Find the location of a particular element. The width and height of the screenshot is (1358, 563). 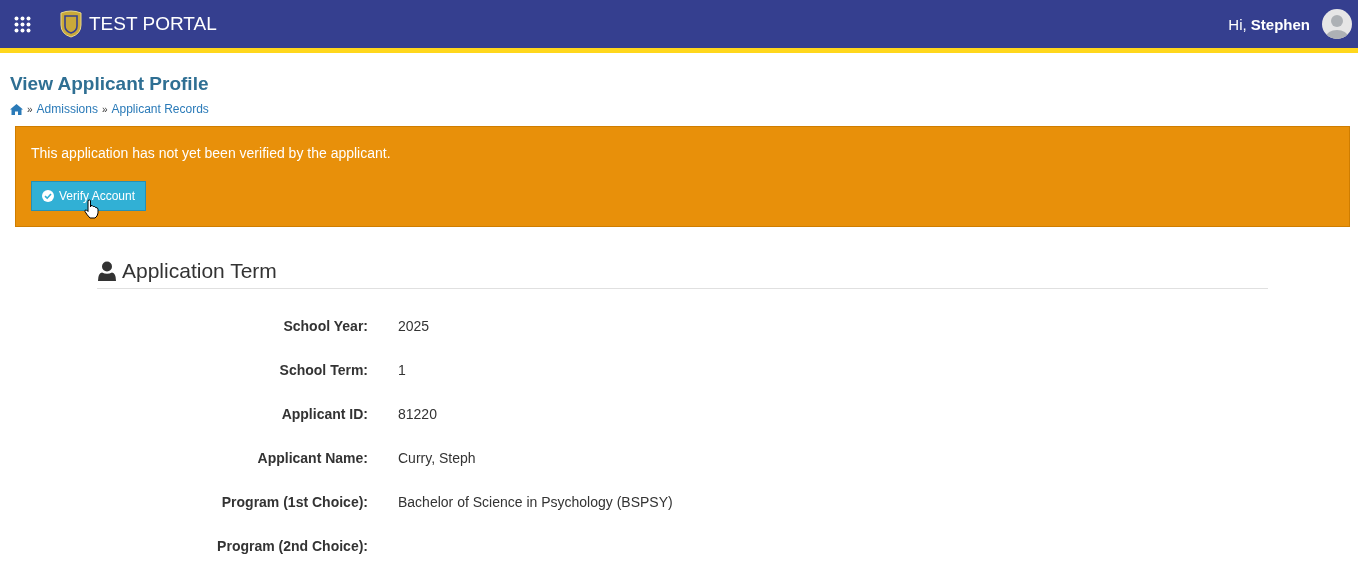

field-value: 81220 is located at coordinates (417, 414).